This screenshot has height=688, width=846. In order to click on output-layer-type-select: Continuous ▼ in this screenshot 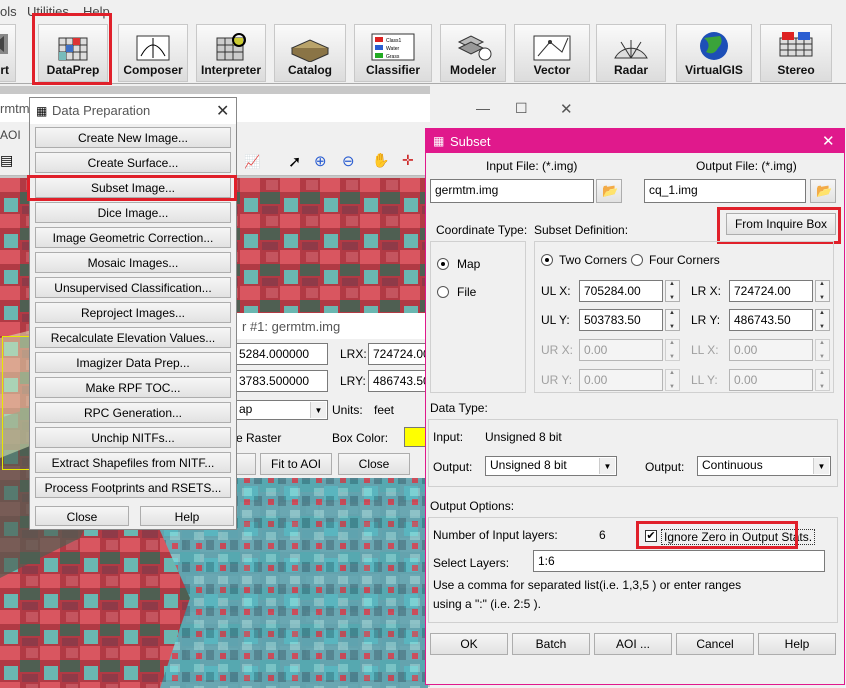, I will do `click(764, 466)`.